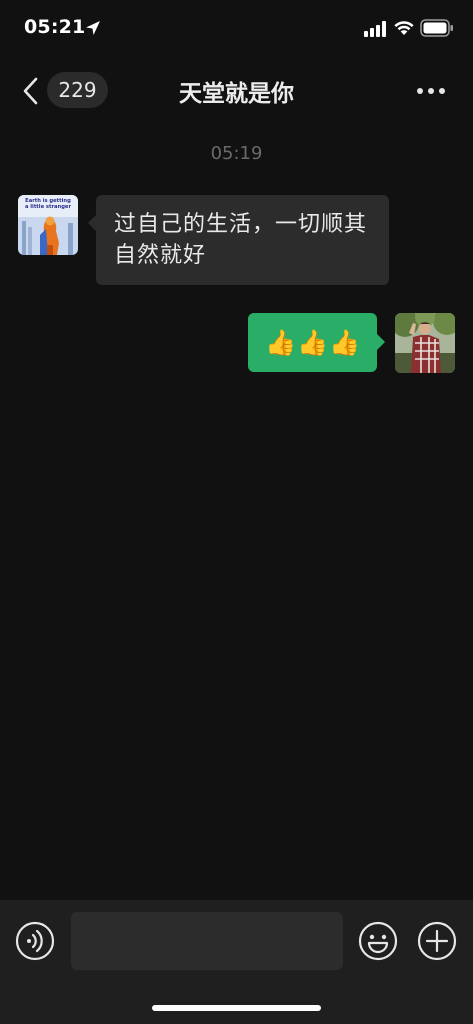  What do you see at coordinates (375, 29) in the screenshot?
I see `cellular-signal-icon` at bounding box center [375, 29].